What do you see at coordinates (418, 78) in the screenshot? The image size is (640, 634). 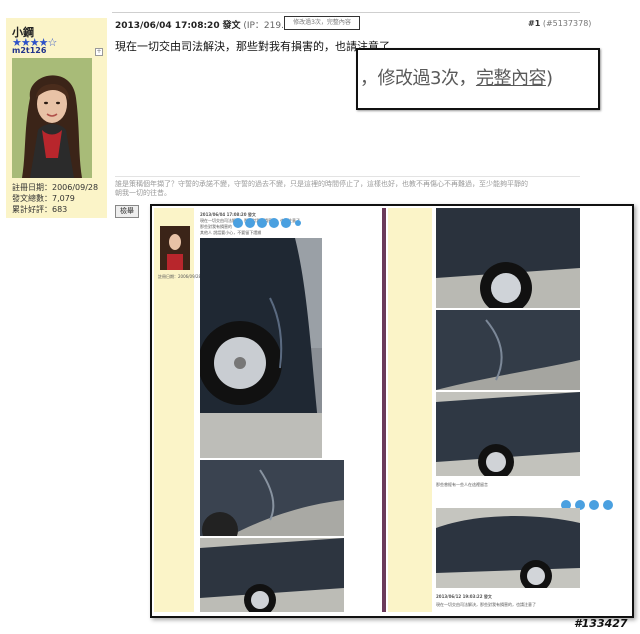 I see `zoom-prefix: ，修改過3次，` at bounding box center [418, 78].